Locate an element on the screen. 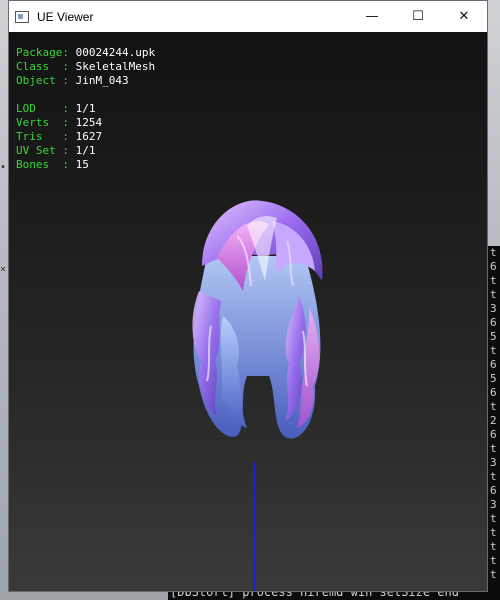 The width and height of the screenshot is (500, 600). info-label: Bones : is located at coordinates (46, 164).